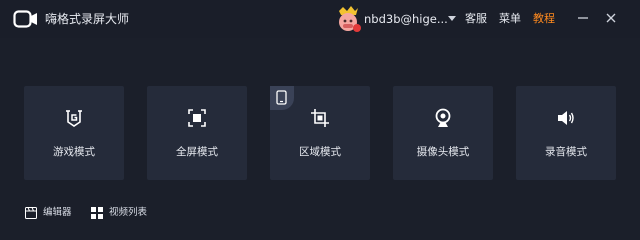 This screenshot has height=240, width=640. I want to click on app-title: 嗨格式录屏大师, so click(87, 19).